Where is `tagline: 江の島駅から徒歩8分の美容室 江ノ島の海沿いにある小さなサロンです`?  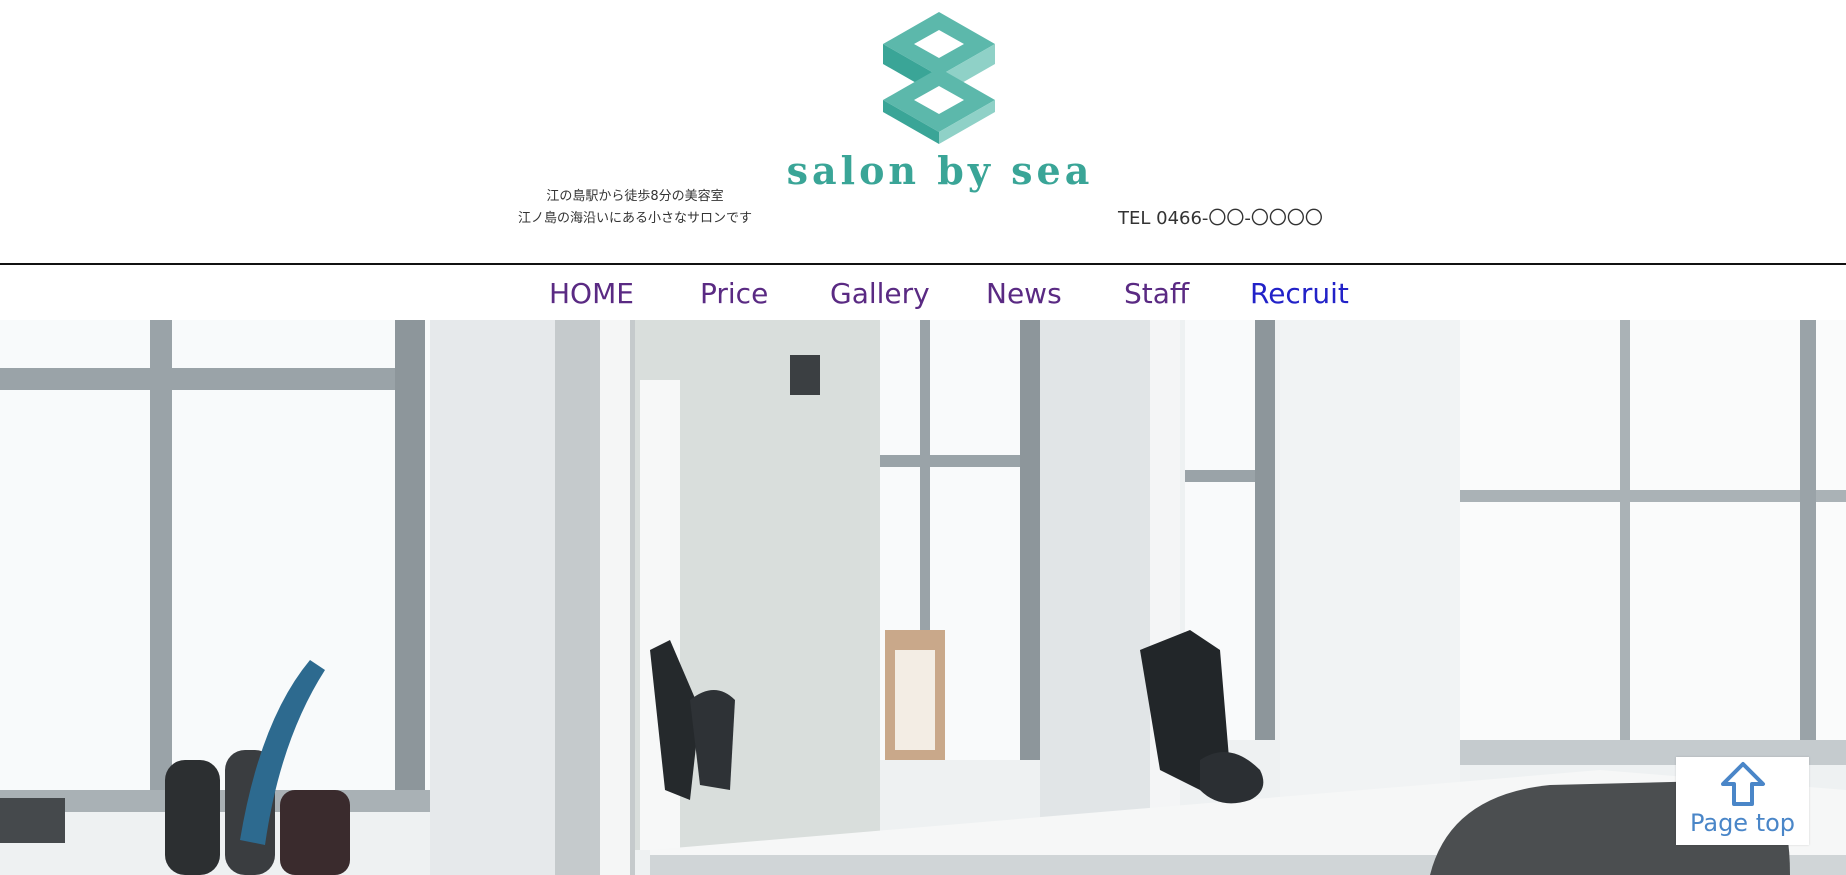 tagline: 江の島駅から徒歩8分の美容室 江ノ島の海沿いにある小さなサロンです is located at coordinates (635, 208).